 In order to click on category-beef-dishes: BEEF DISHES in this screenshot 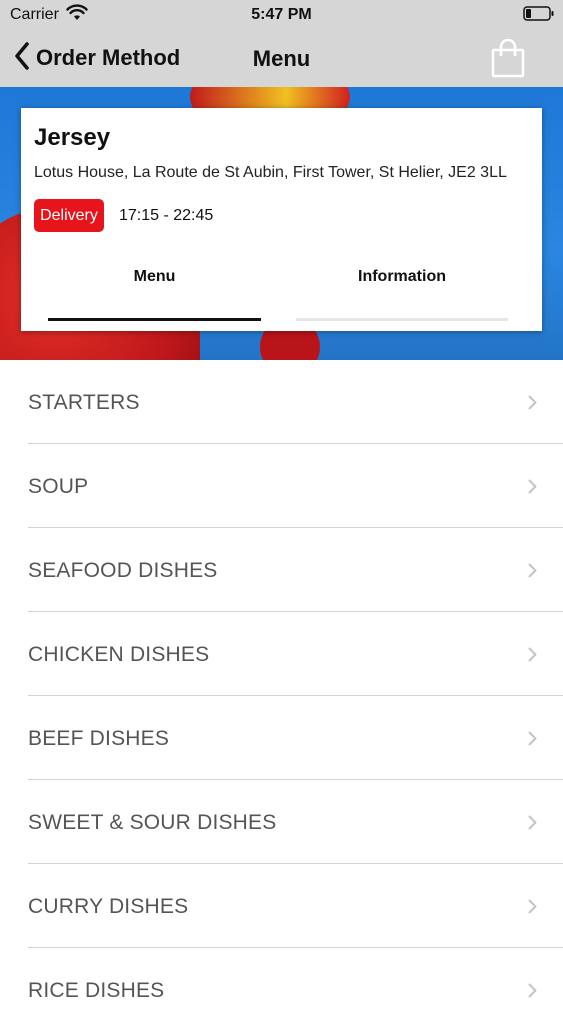, I will do `click(281, 738)`.